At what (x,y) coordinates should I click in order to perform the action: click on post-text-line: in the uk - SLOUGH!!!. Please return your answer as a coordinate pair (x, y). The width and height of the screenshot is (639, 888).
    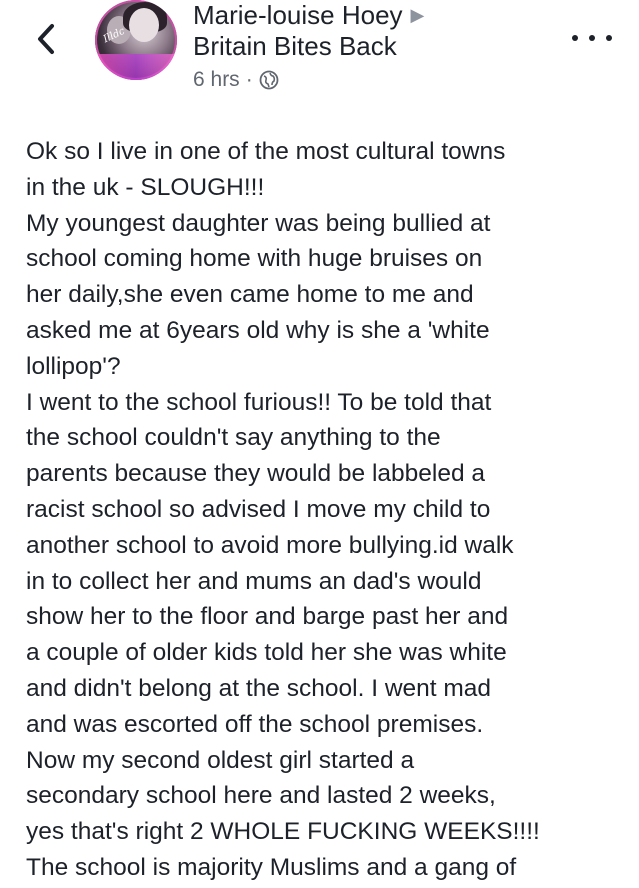
    Looking at the image, I should click on (145, 187).